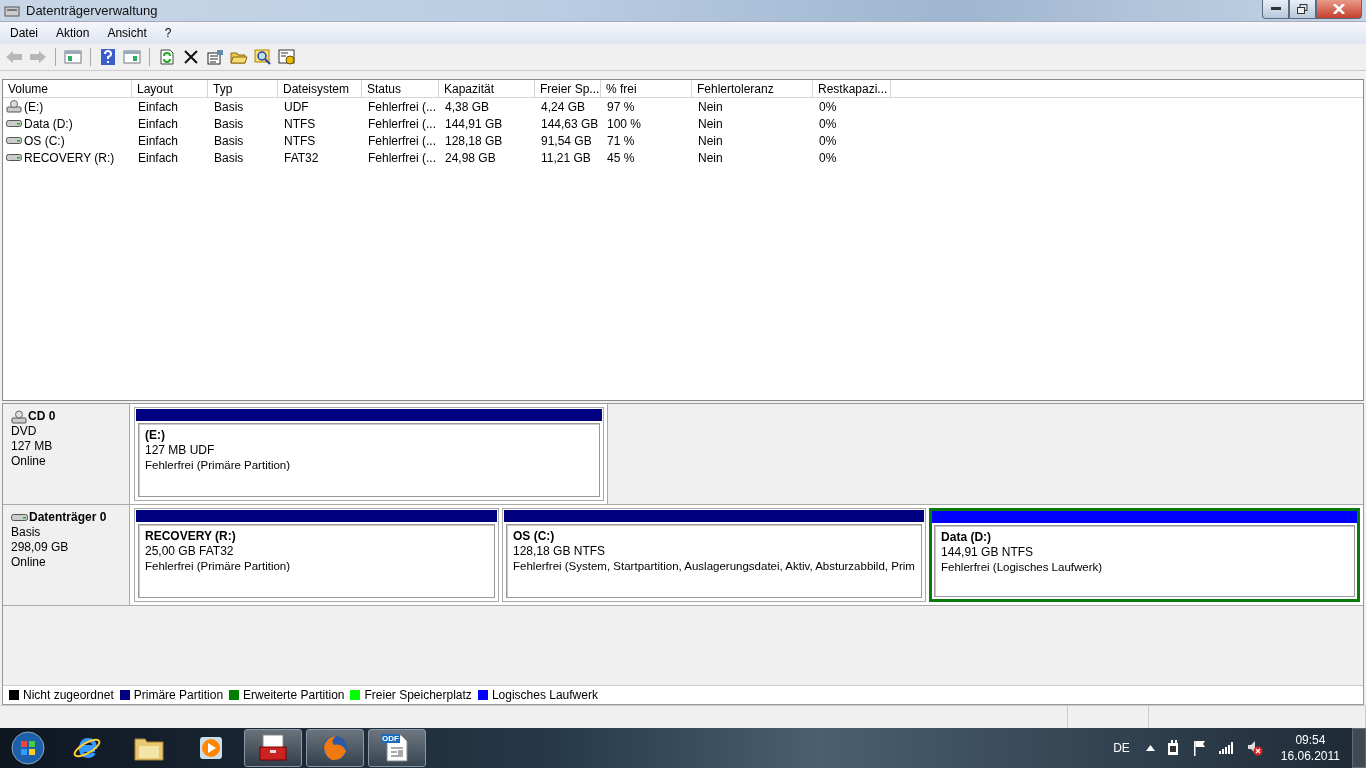 Image resolution: width=1366 pixels, height=768 pixels. Describe the element at coordinates (1310, 748) in the screenshot. I see `clock: 09:54 16.06.2011` at that location.